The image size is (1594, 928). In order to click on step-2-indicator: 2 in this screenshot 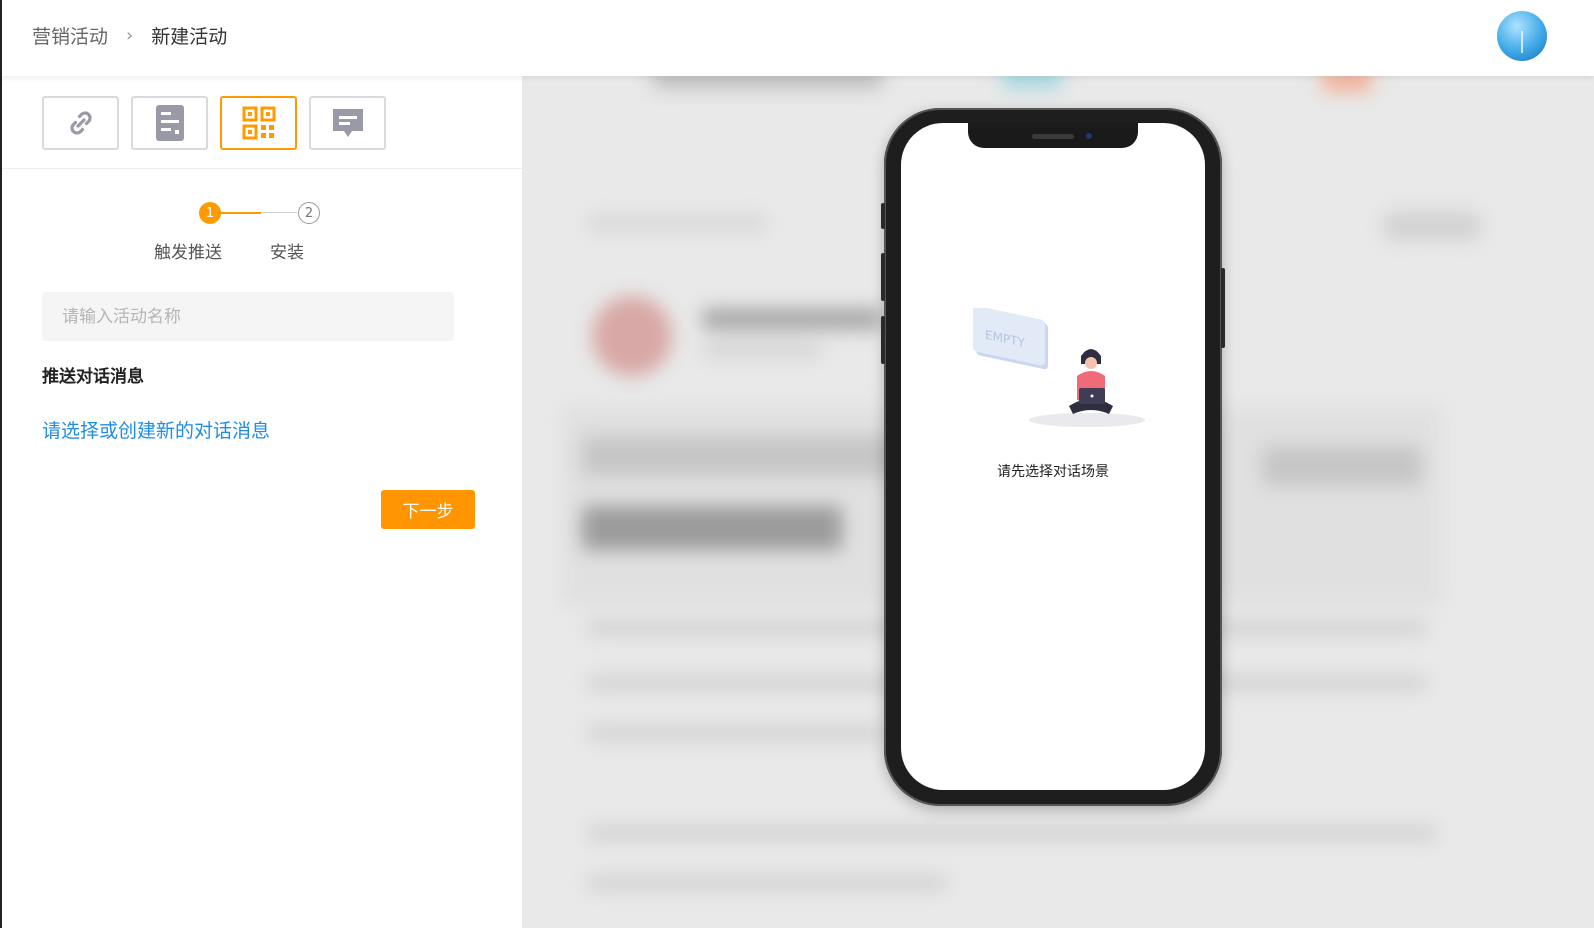, I will do `click(309, 213)`.